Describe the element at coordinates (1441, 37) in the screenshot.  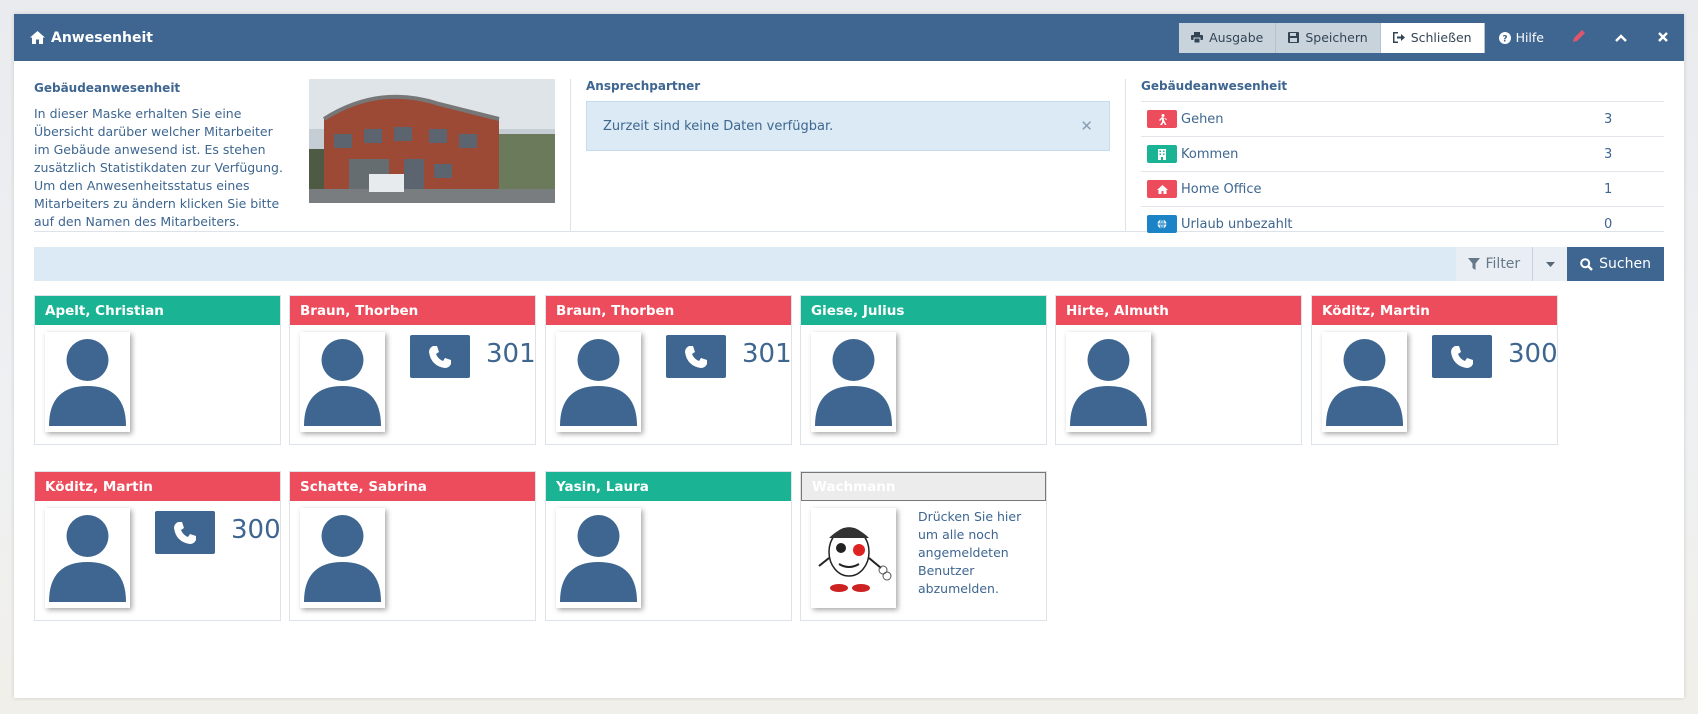
I see `close-window-label: Schließen` at that location.